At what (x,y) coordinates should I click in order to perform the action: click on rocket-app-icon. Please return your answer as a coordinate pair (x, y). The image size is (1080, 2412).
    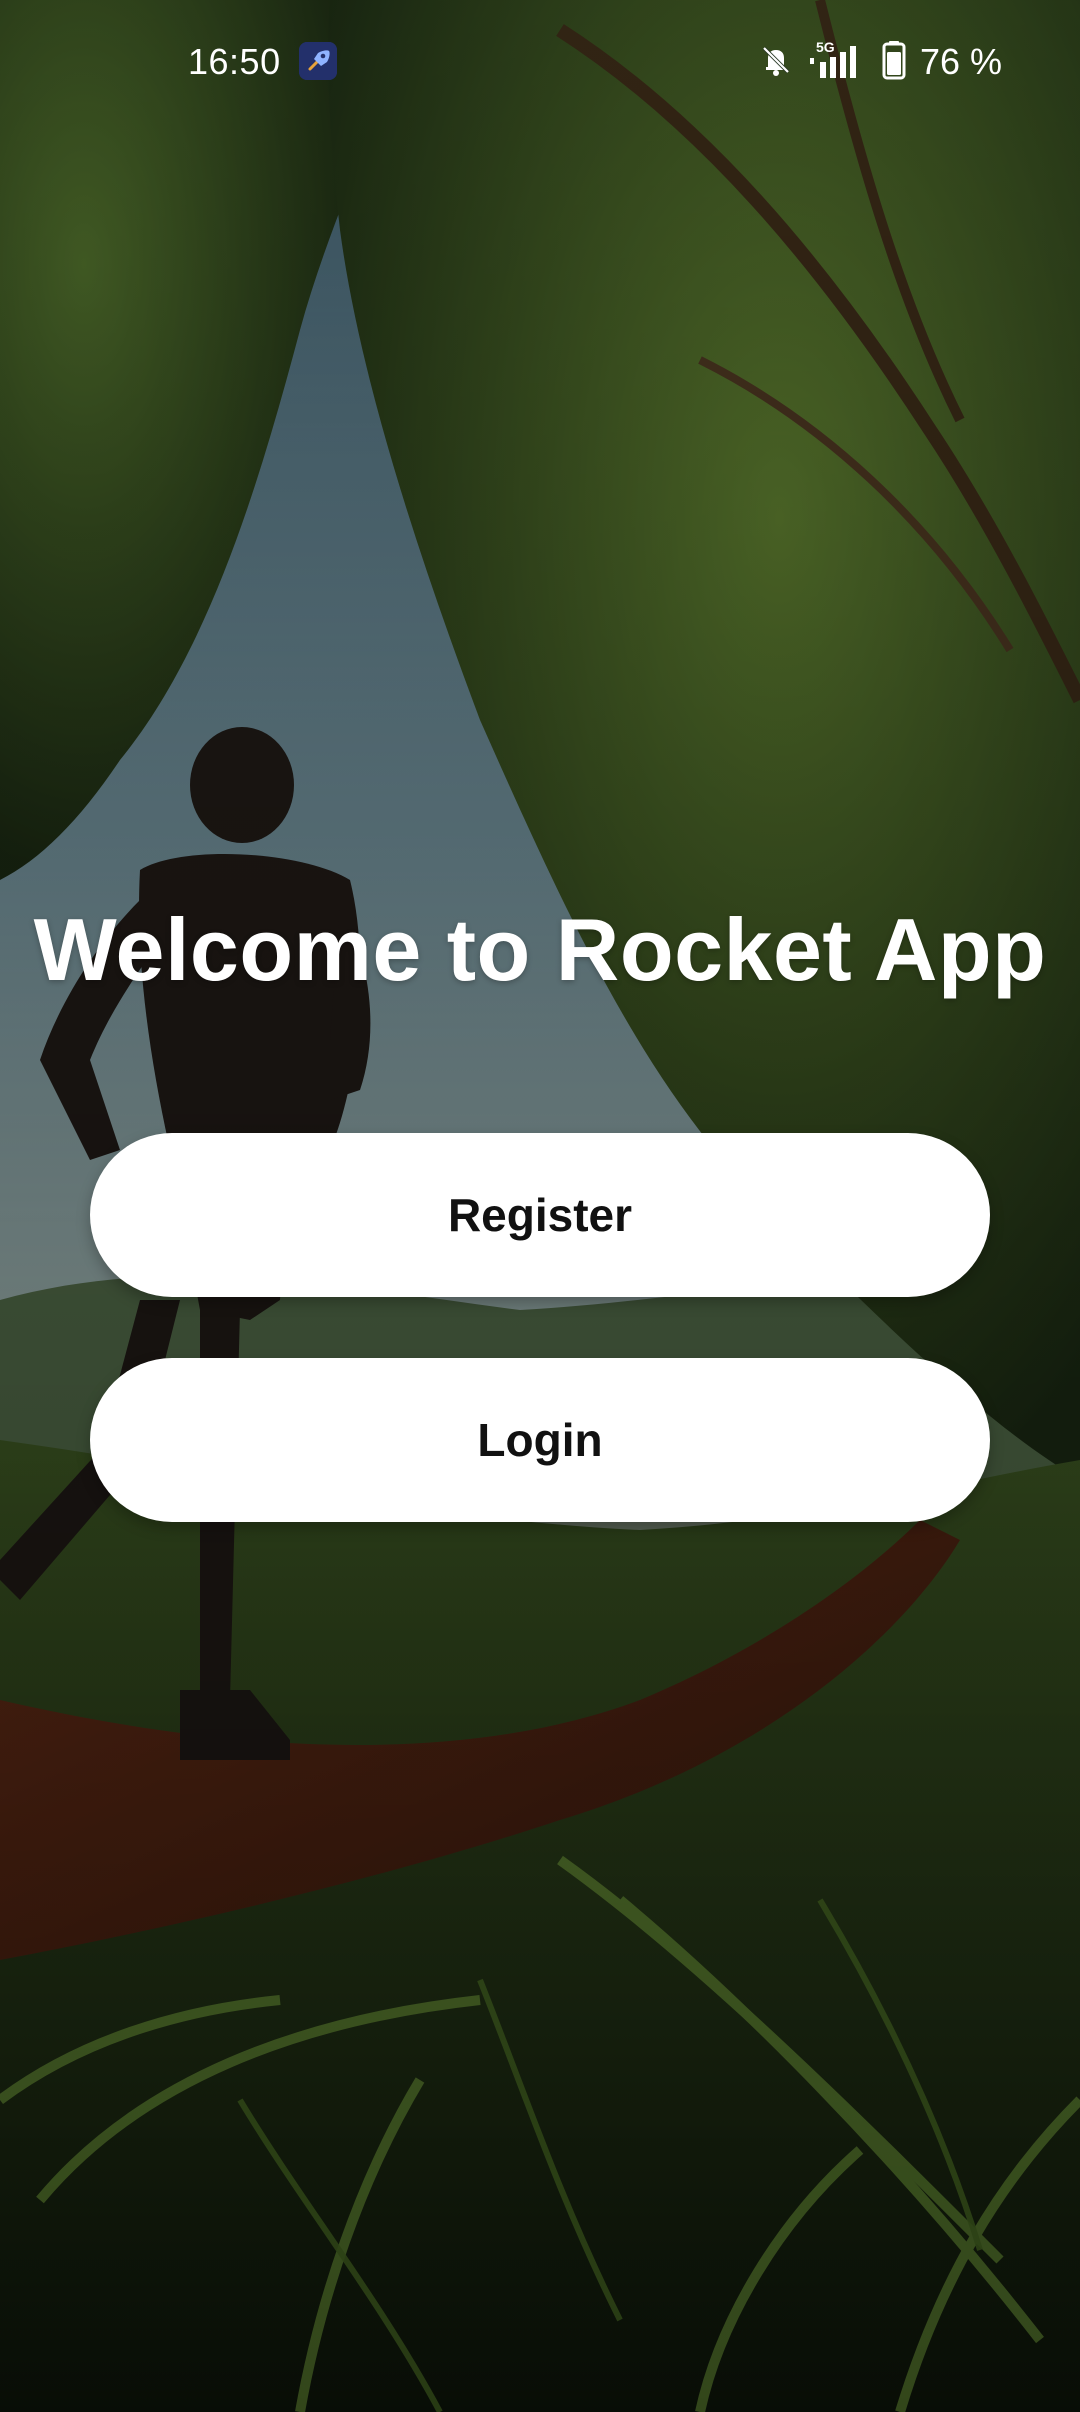
    Looking at the image, I should click on (318, 61).